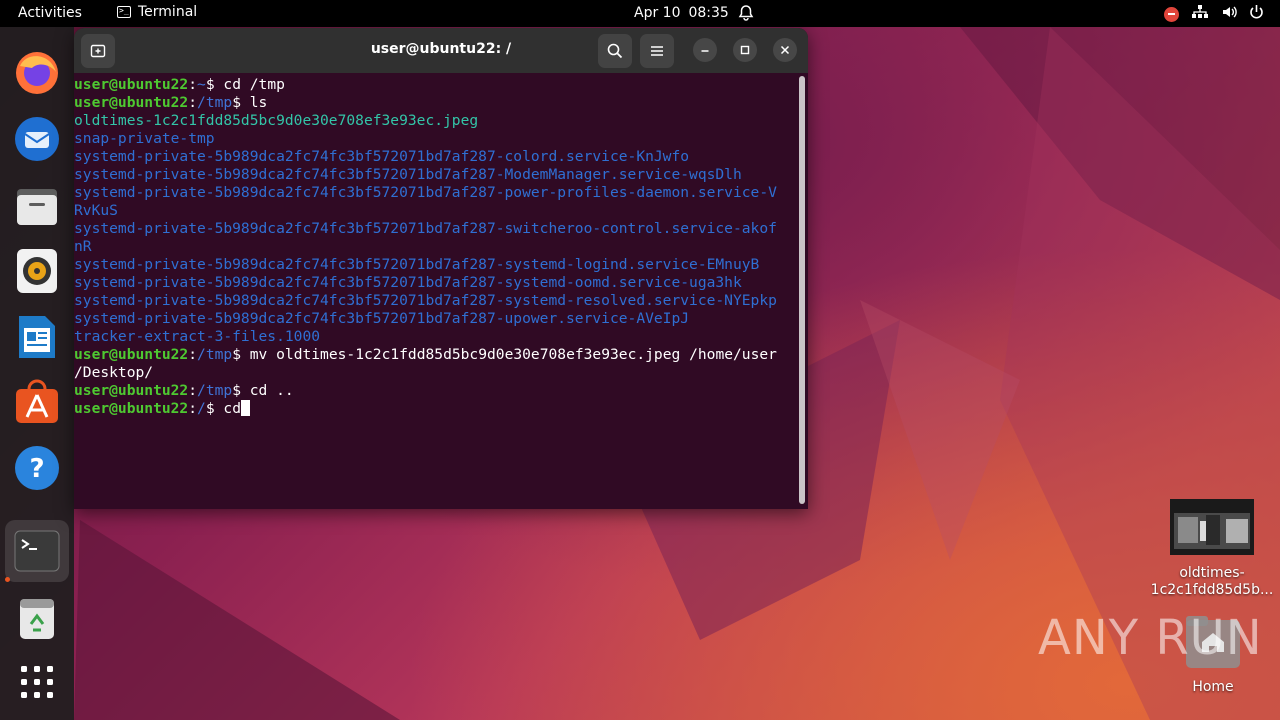  Describe the element at coordinates (144, 138) in the screenshot. I see `ls-dir-entry: snap-private-tmp` at that location.